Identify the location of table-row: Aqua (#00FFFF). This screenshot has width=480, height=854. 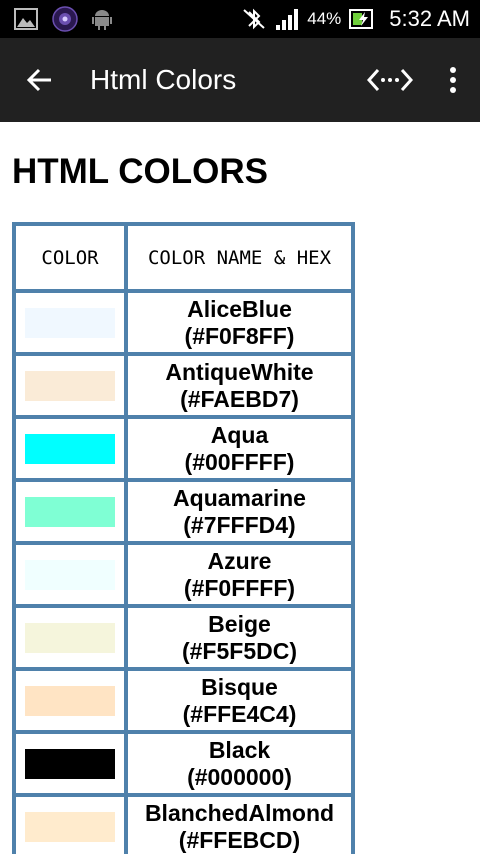
(183, 448).